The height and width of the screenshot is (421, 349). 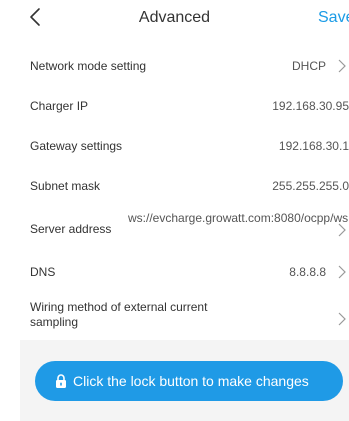 I want to click on charger-ip-value: 192.168.30.95, so click(x=289, y=106).